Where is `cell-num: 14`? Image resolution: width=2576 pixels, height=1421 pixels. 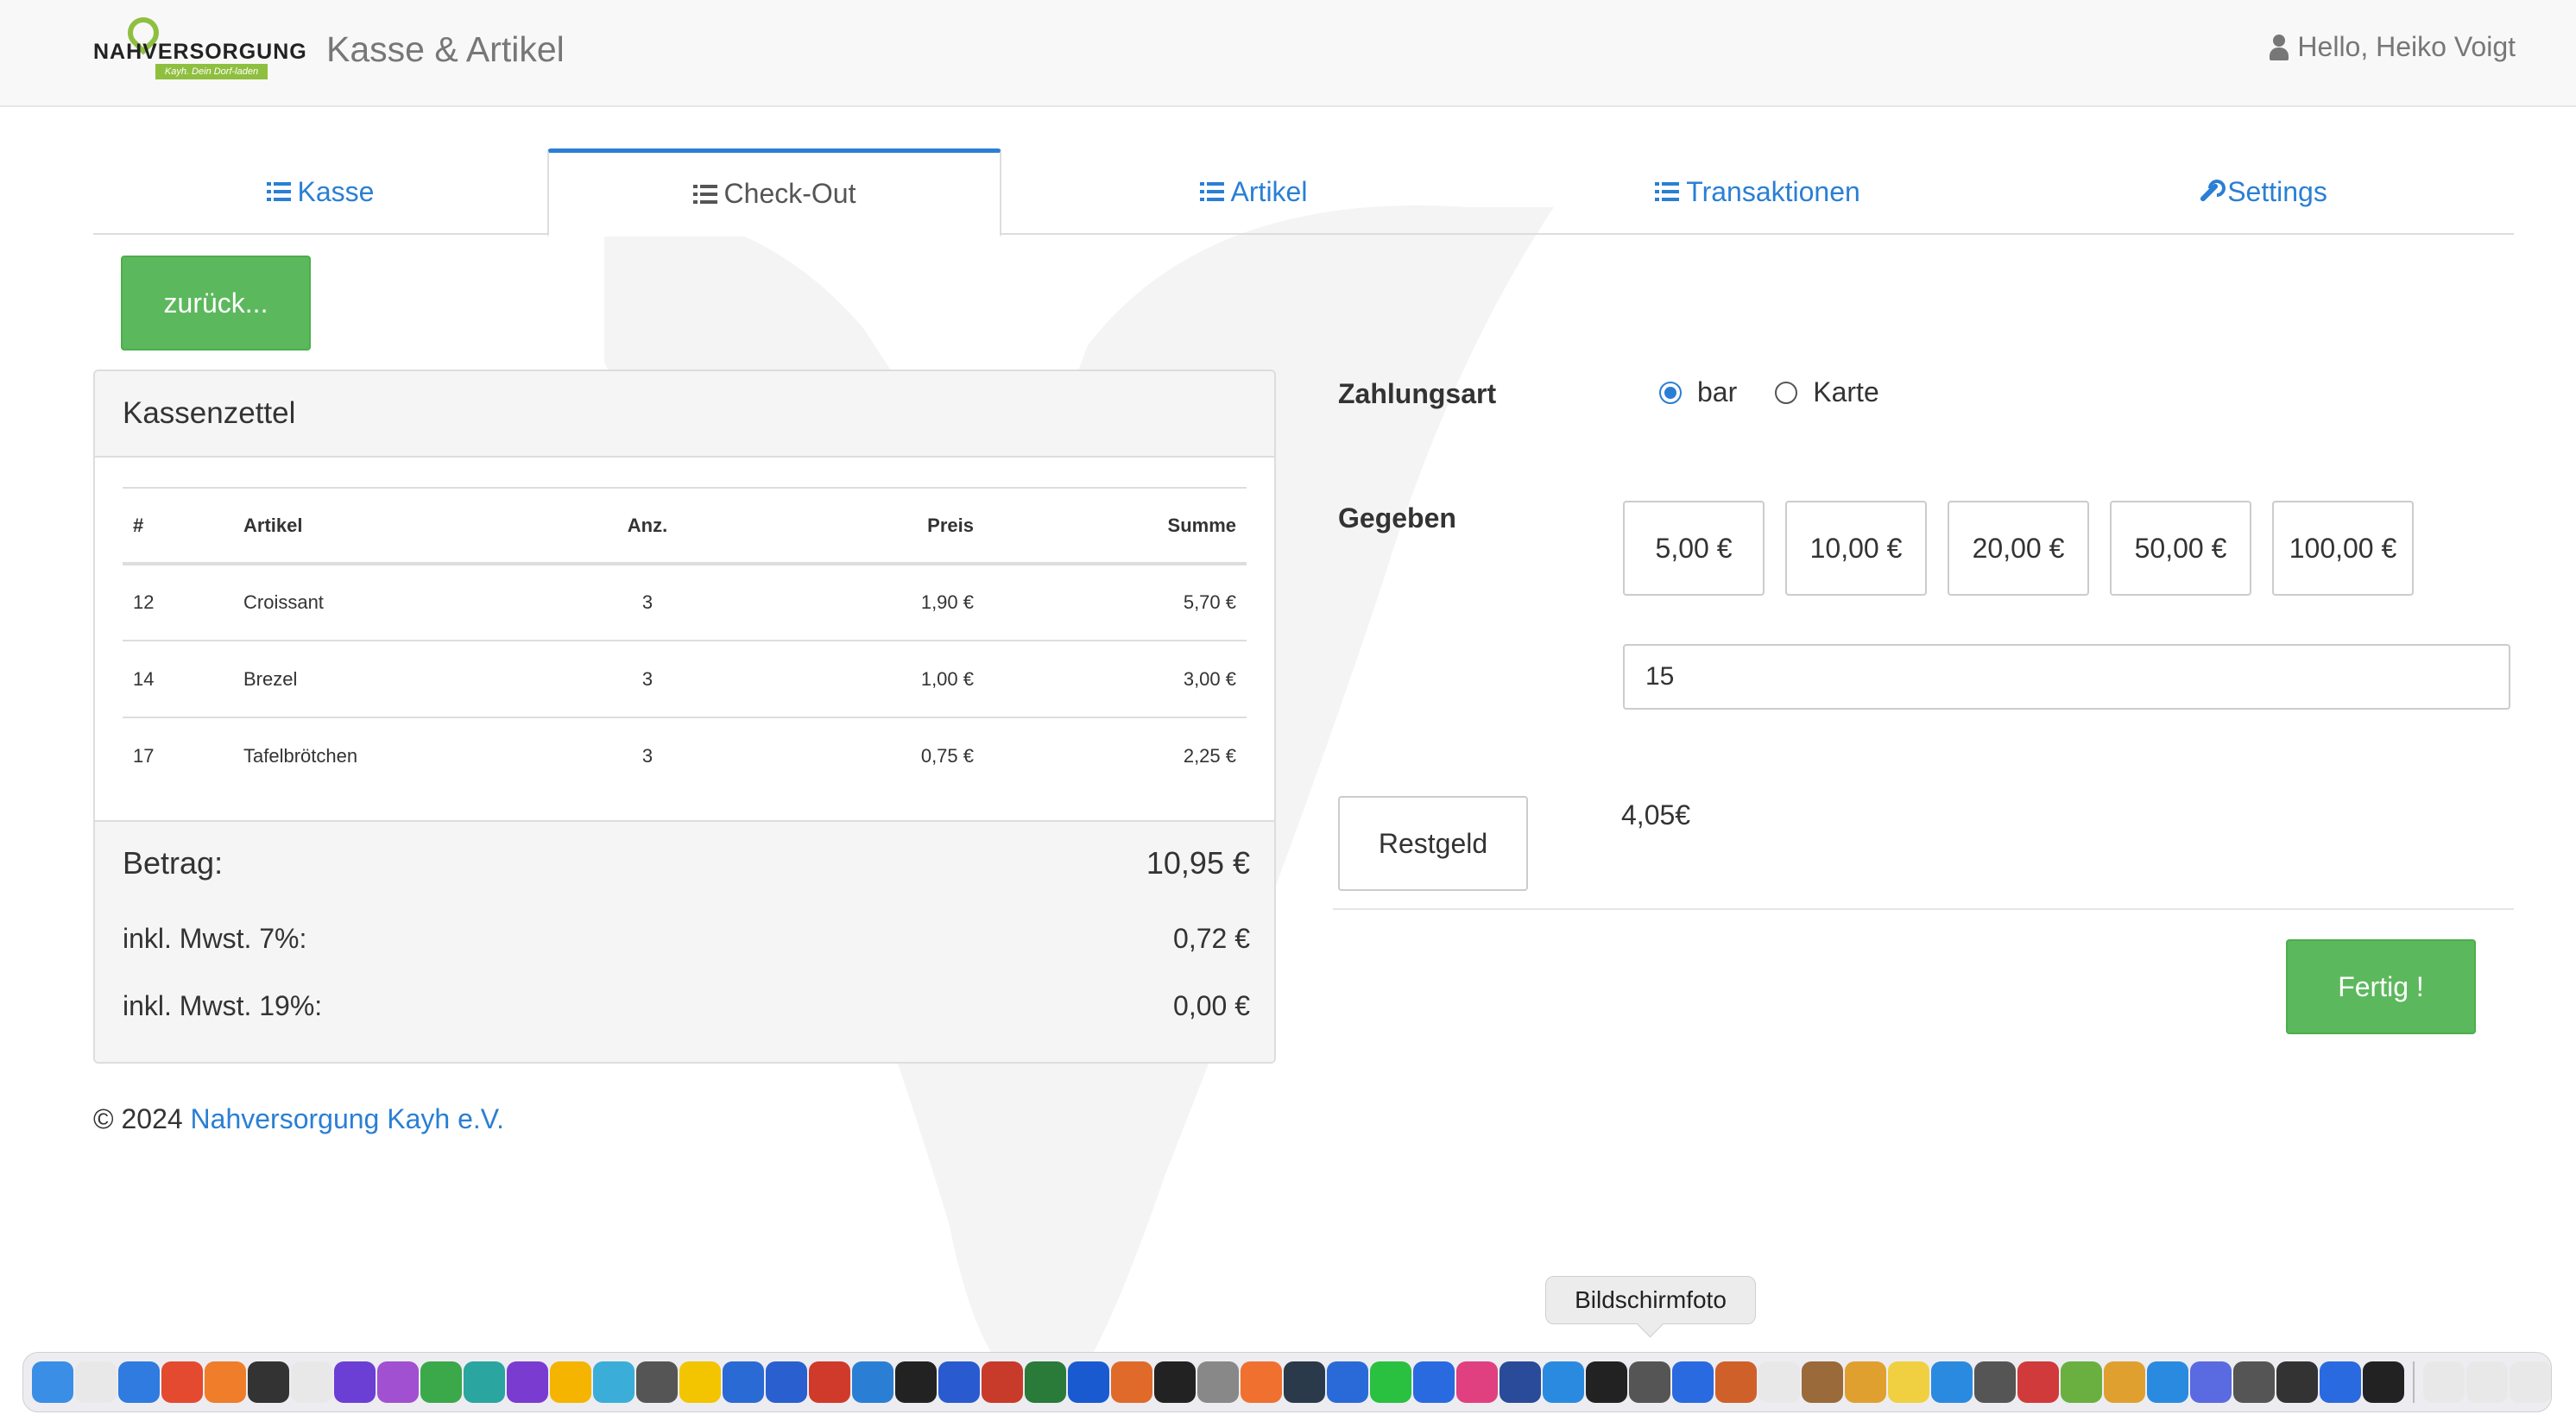
cell-num: 14 is located at coordinates (178, 680).